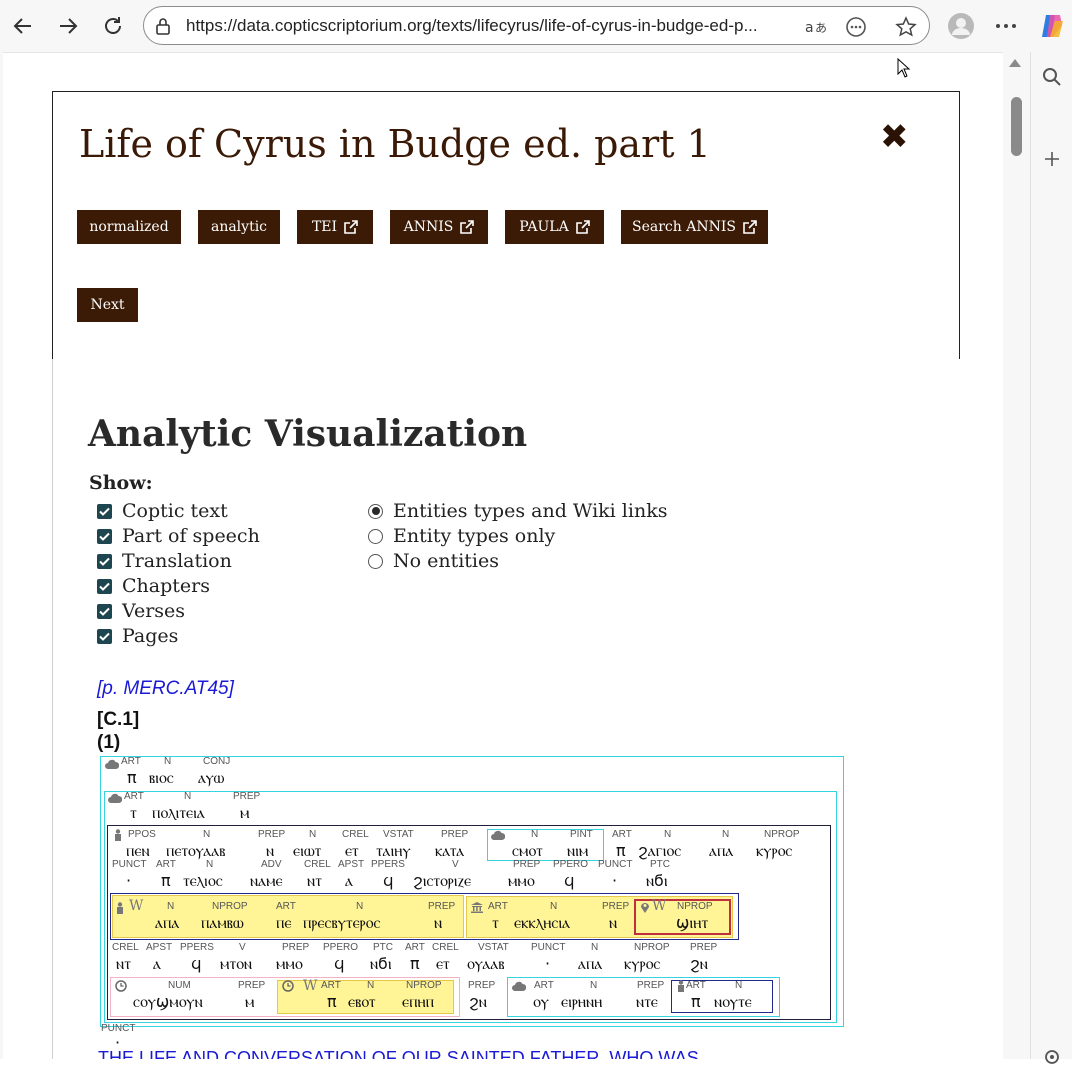  I want to click on coptic-token: ⲡⲉⲧⲟⲩⲁⲁⲃ, so click(196, 850).